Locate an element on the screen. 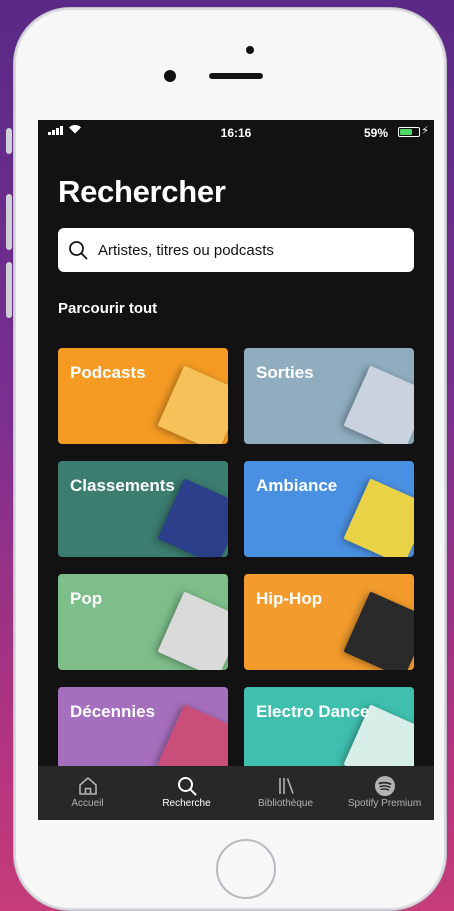 The image size is (454, 911). tab-bibliotheque: Bibliothèque is located at coordinates (285, 793).